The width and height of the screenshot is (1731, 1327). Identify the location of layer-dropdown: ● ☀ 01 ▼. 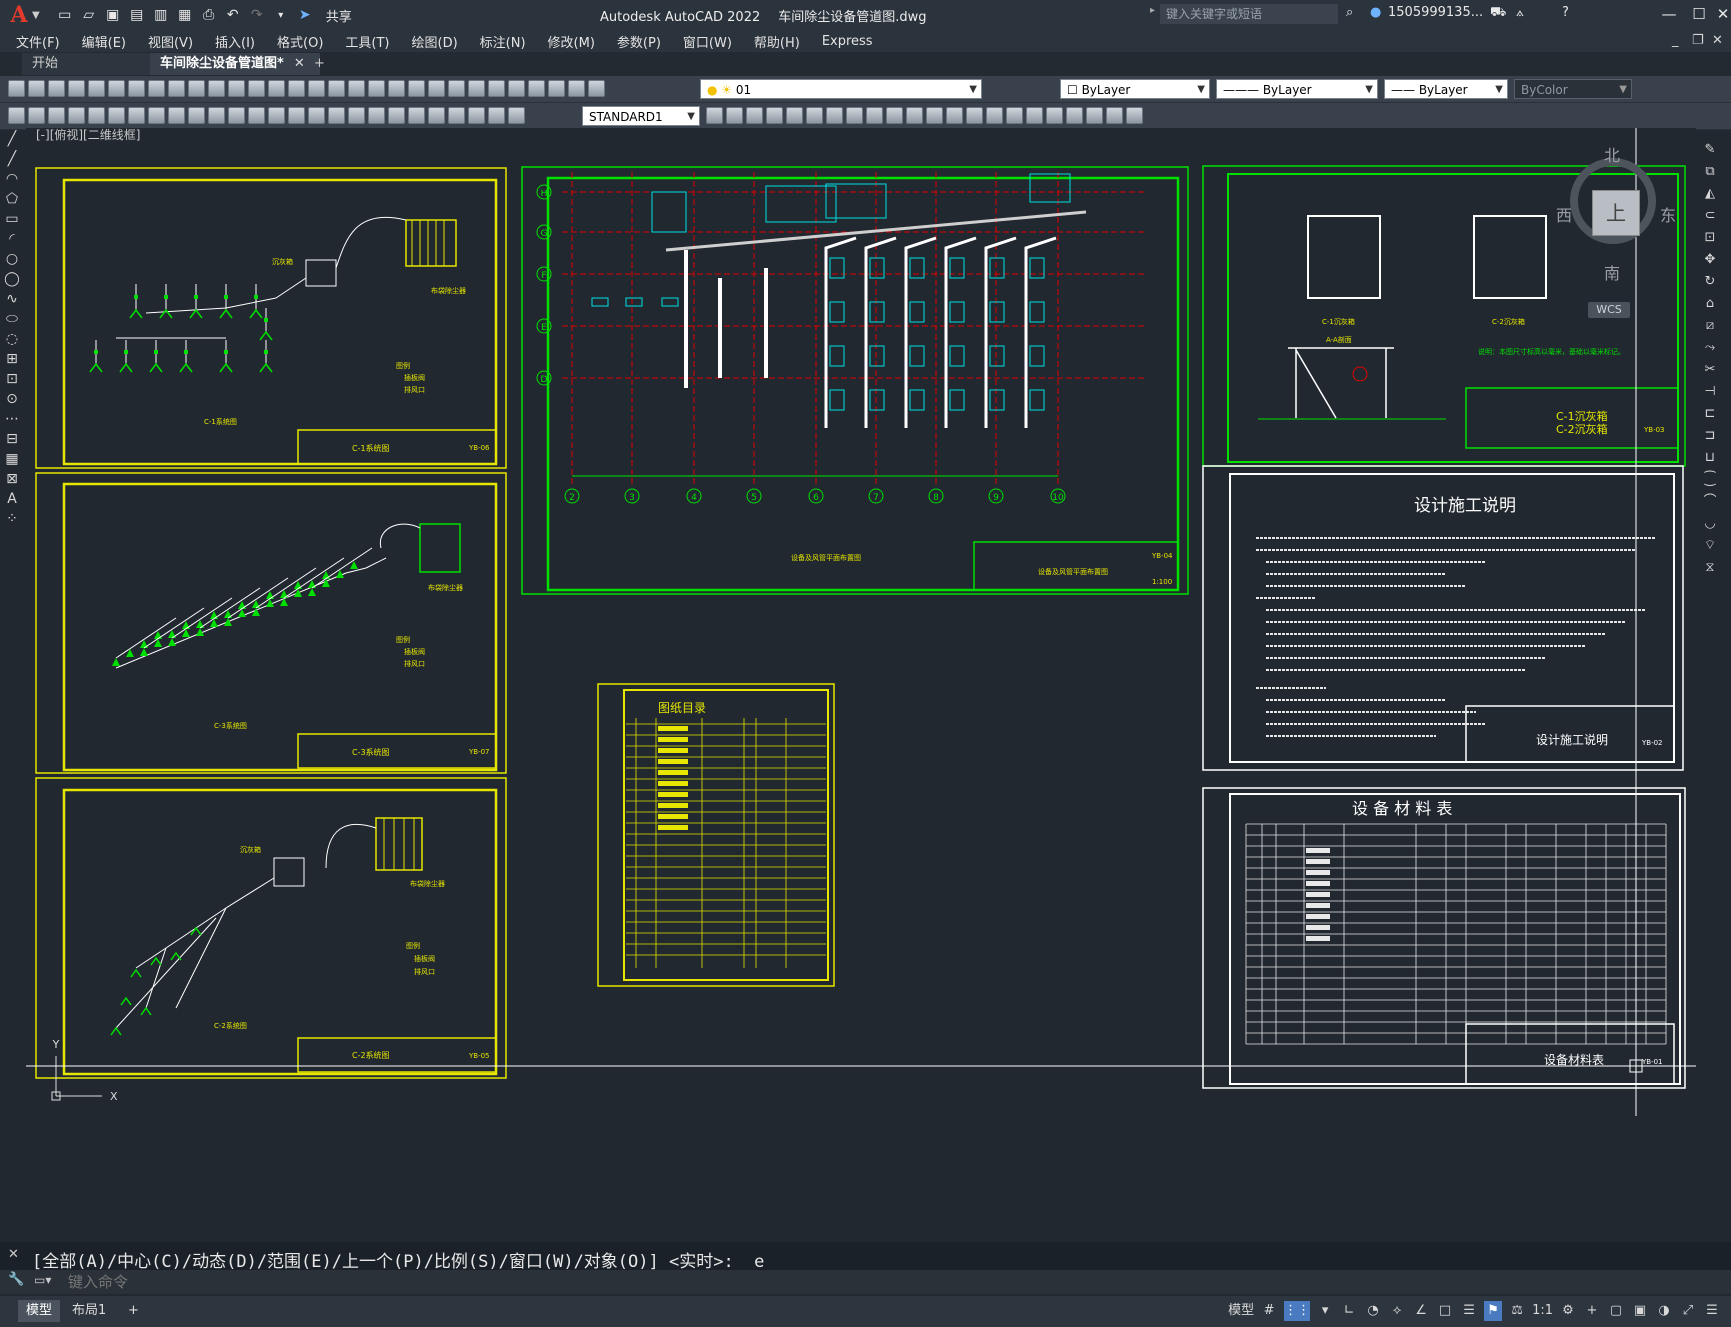
(841, 89).